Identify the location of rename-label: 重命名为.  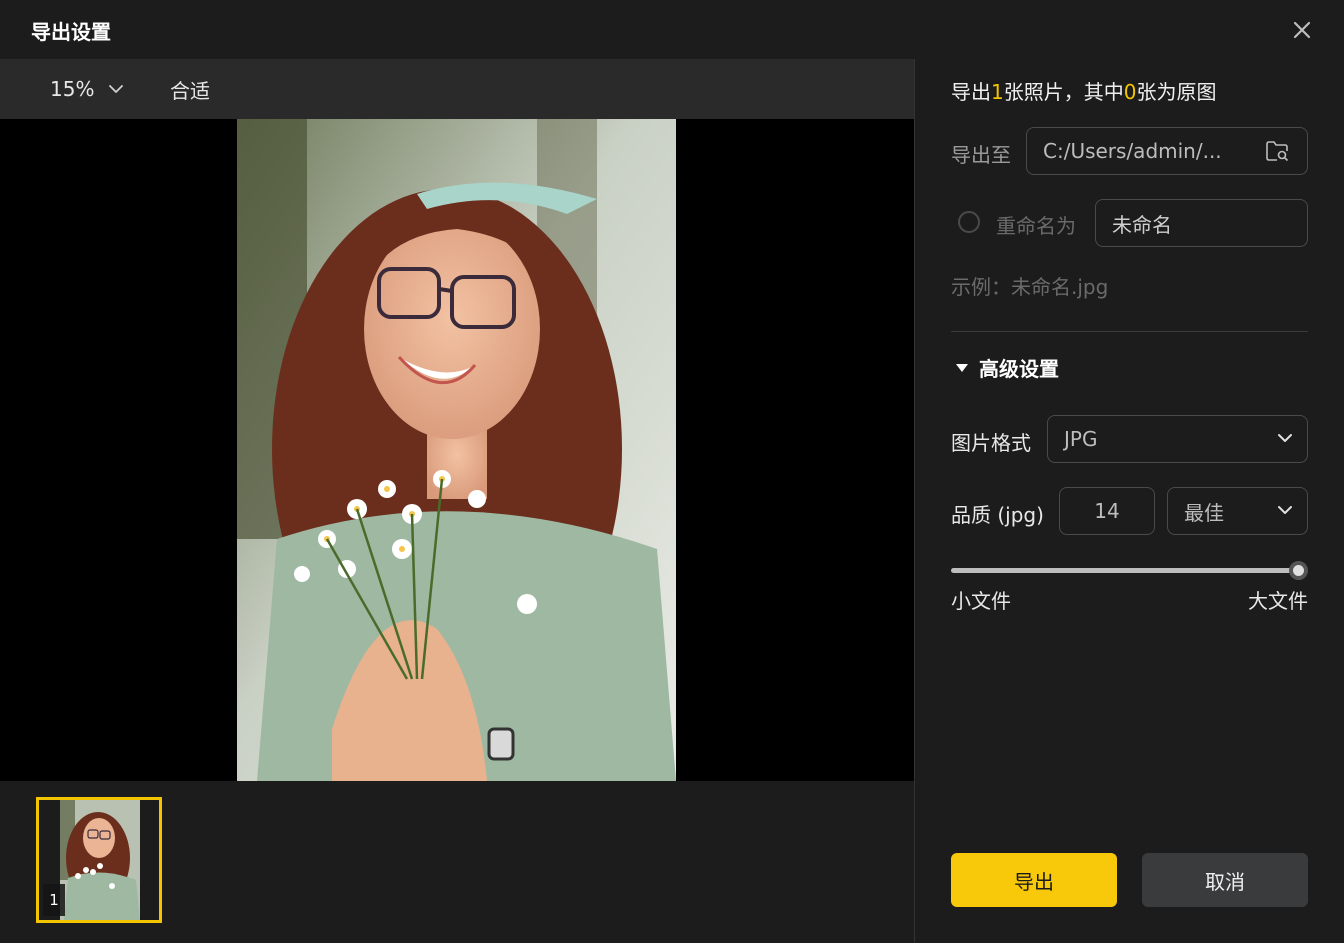
(1036, 226).